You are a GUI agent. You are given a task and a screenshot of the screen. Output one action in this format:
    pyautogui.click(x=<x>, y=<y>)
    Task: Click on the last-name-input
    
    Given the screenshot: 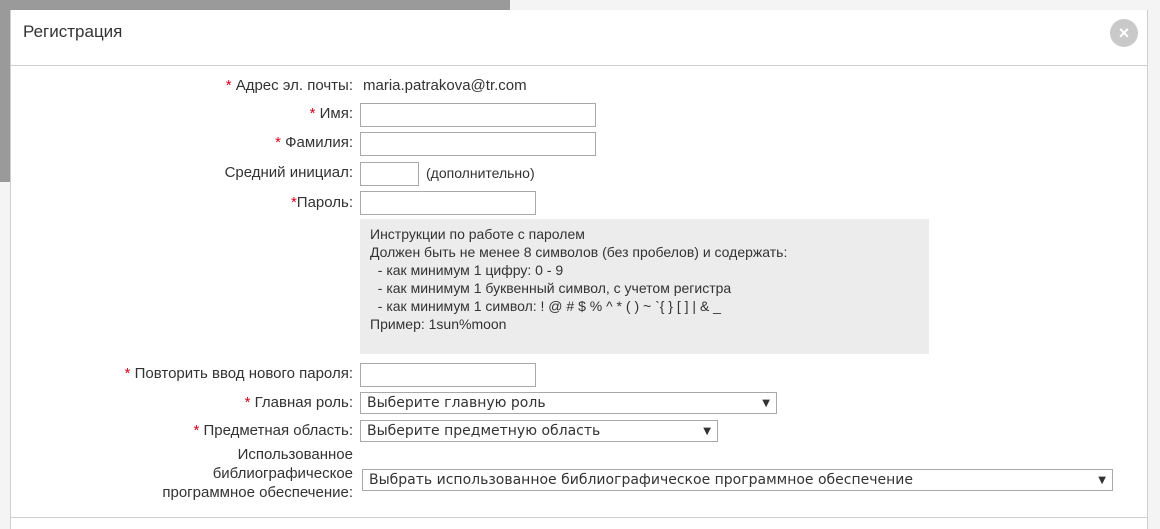 What is the action you would take?
    pyautogui.click(x=478, y=144)
    